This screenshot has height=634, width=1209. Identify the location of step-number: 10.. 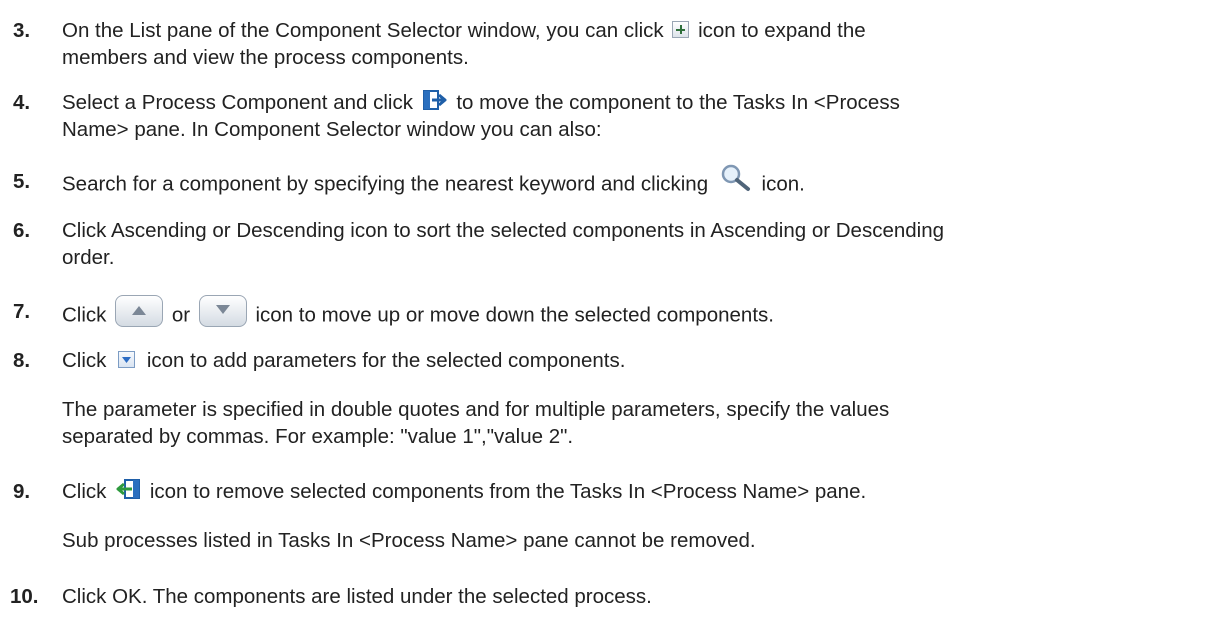
(24, 596).